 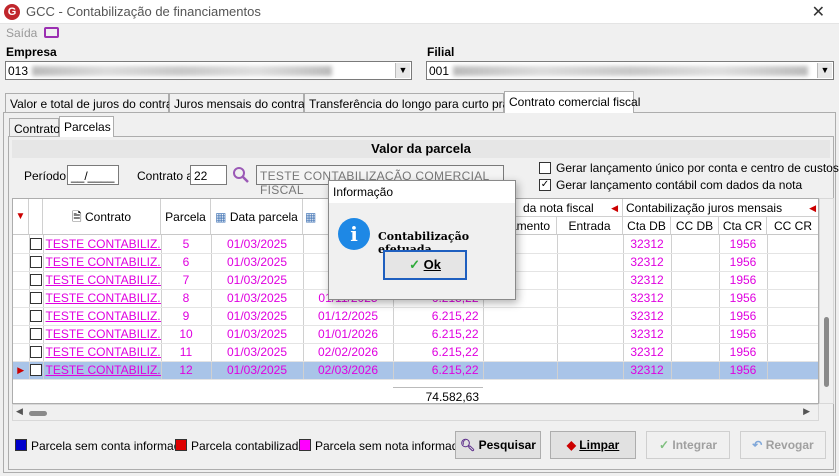 I want to click on vertical-scrollbar, so click(x=826, y=301).